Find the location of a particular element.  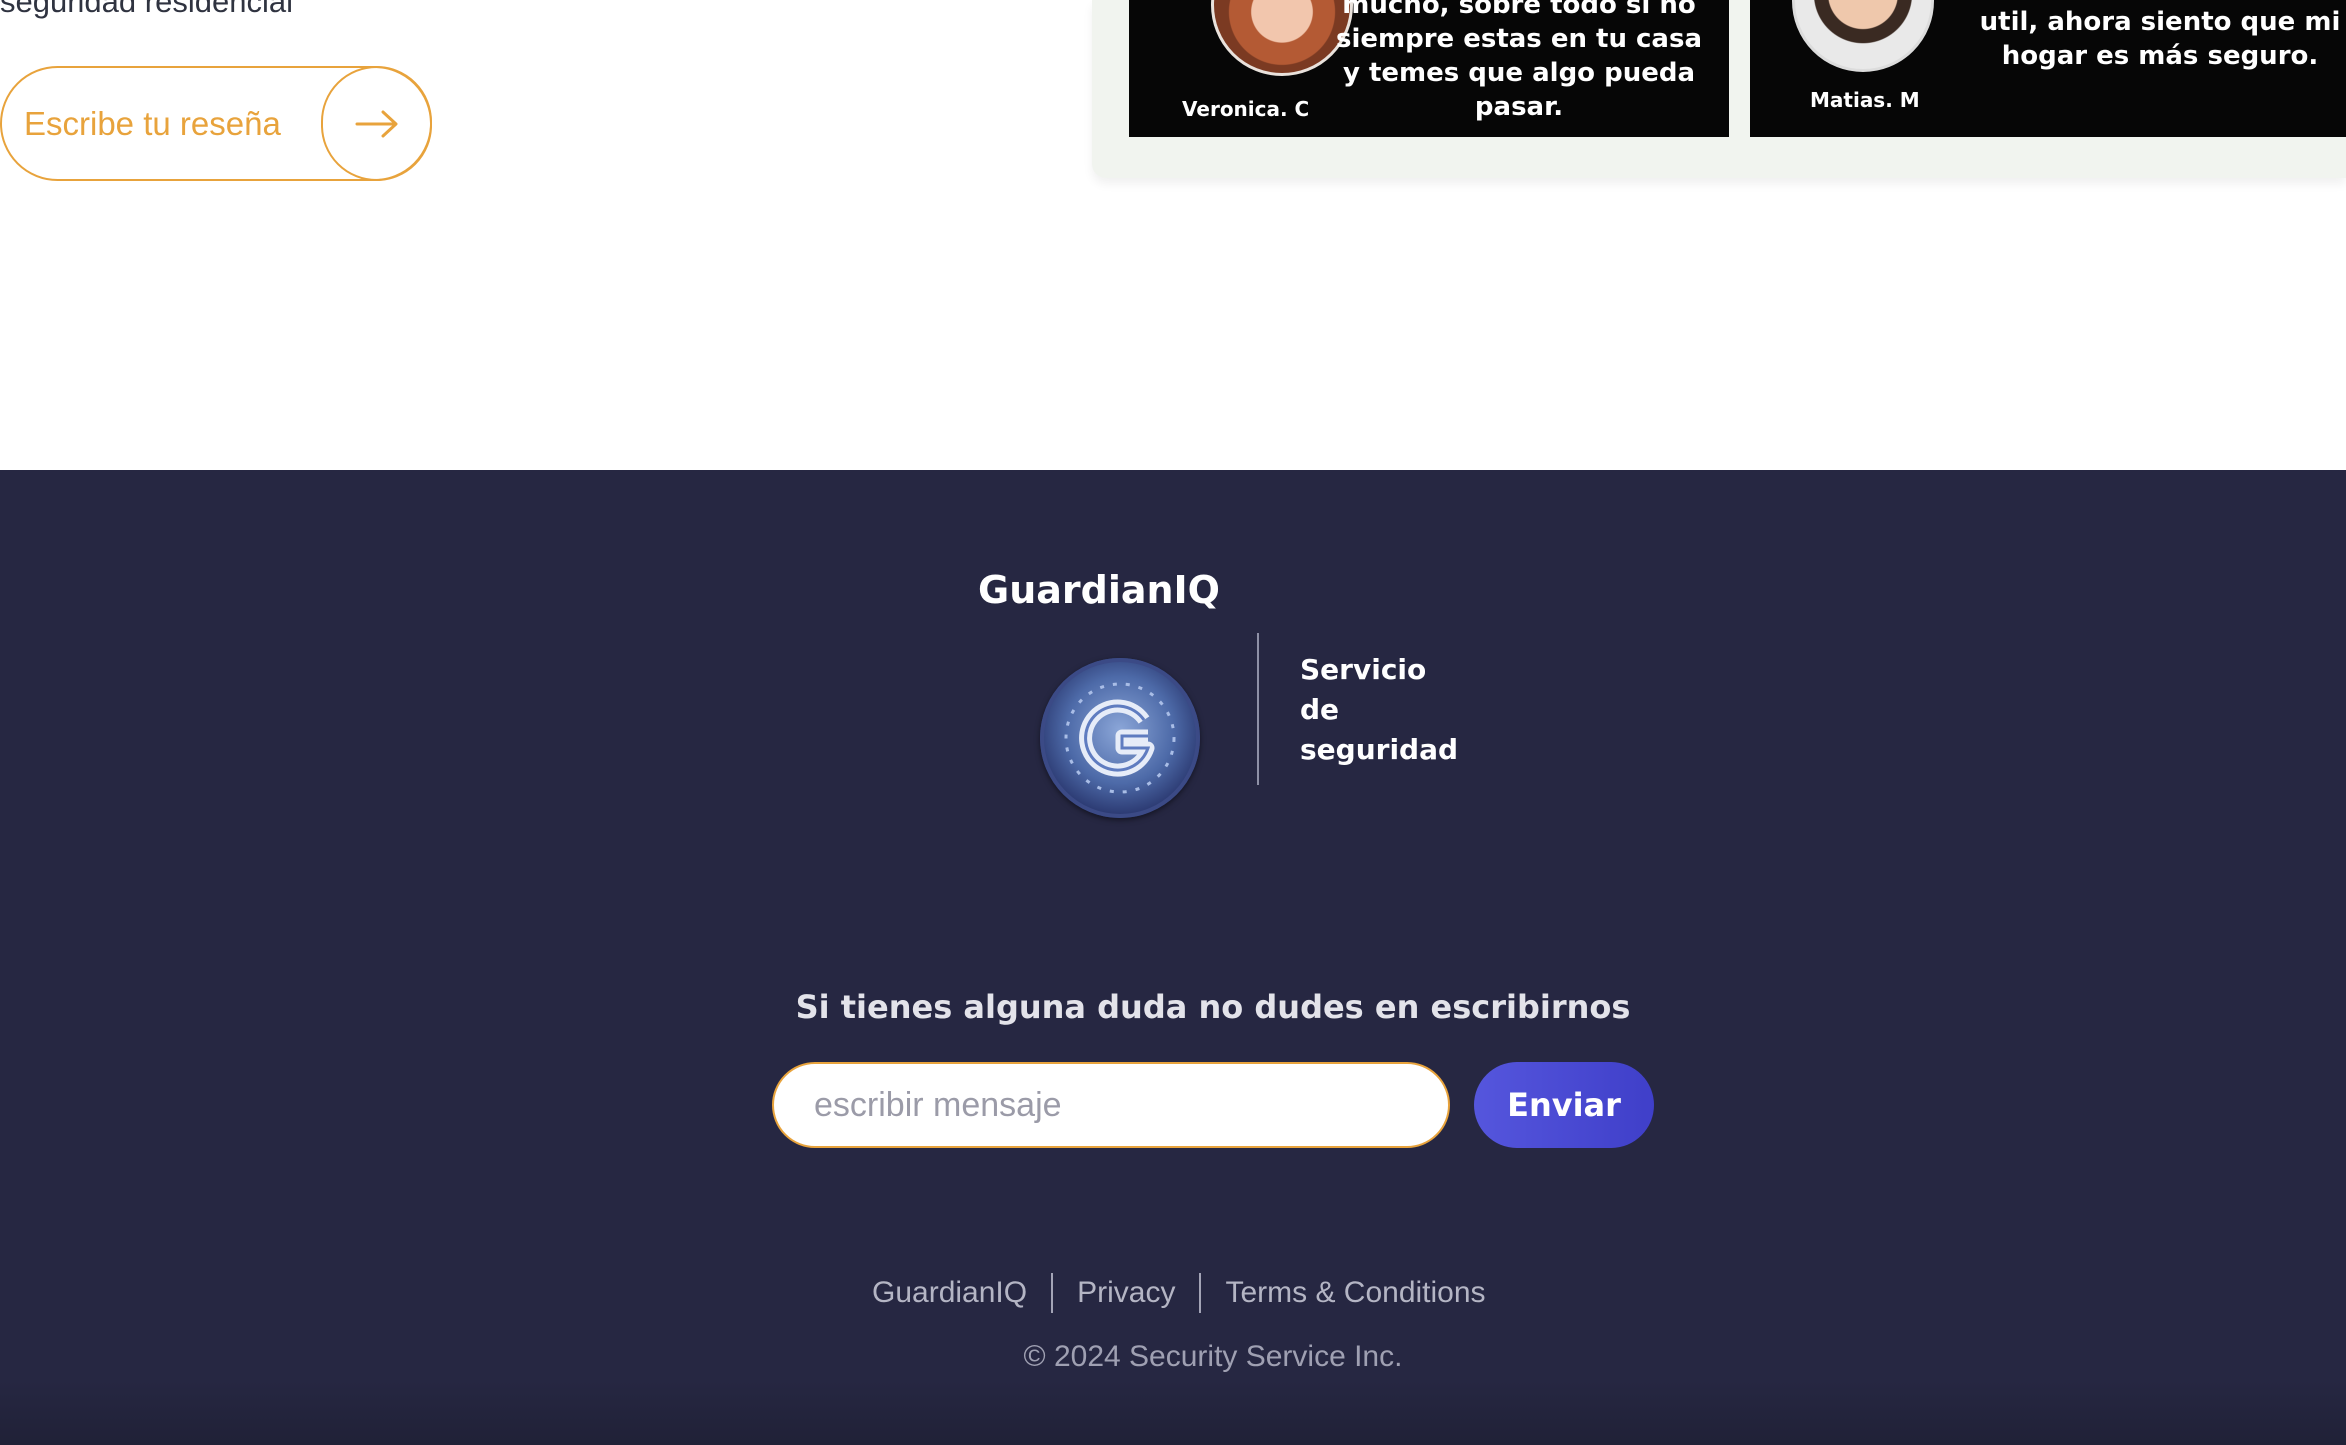

logo-divider is located at coordinates (1258, 709).